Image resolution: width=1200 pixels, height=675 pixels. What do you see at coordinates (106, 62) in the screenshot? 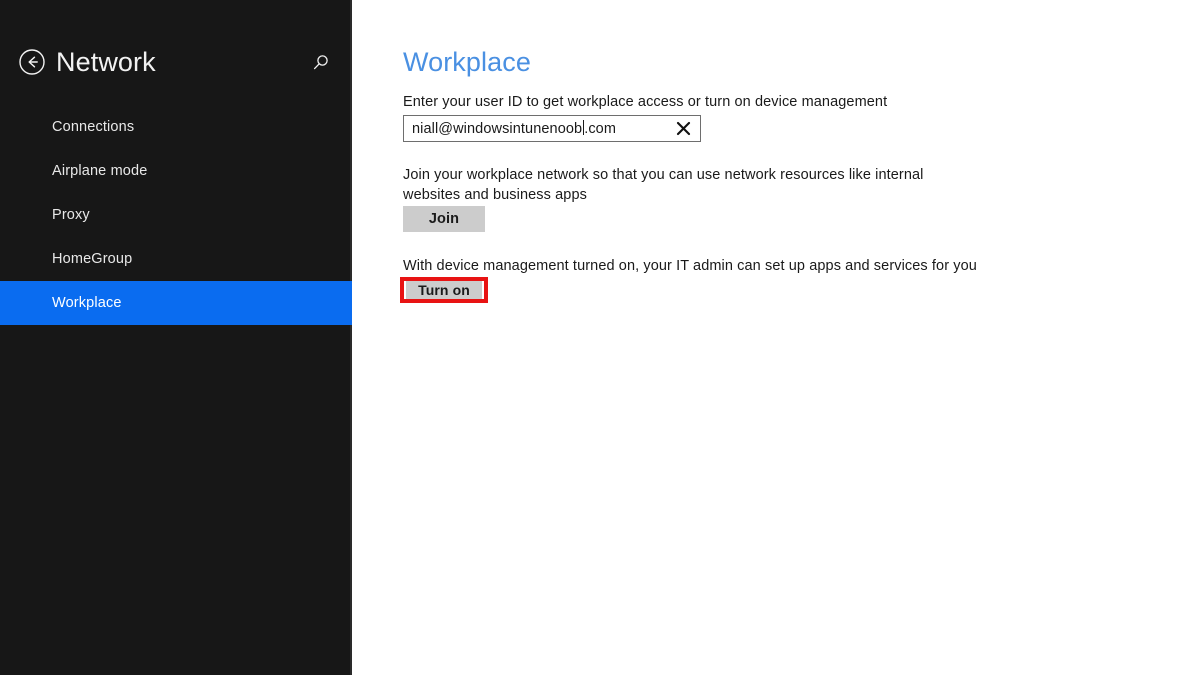
I see `app-title: Network` at bounding box center [106, 62].